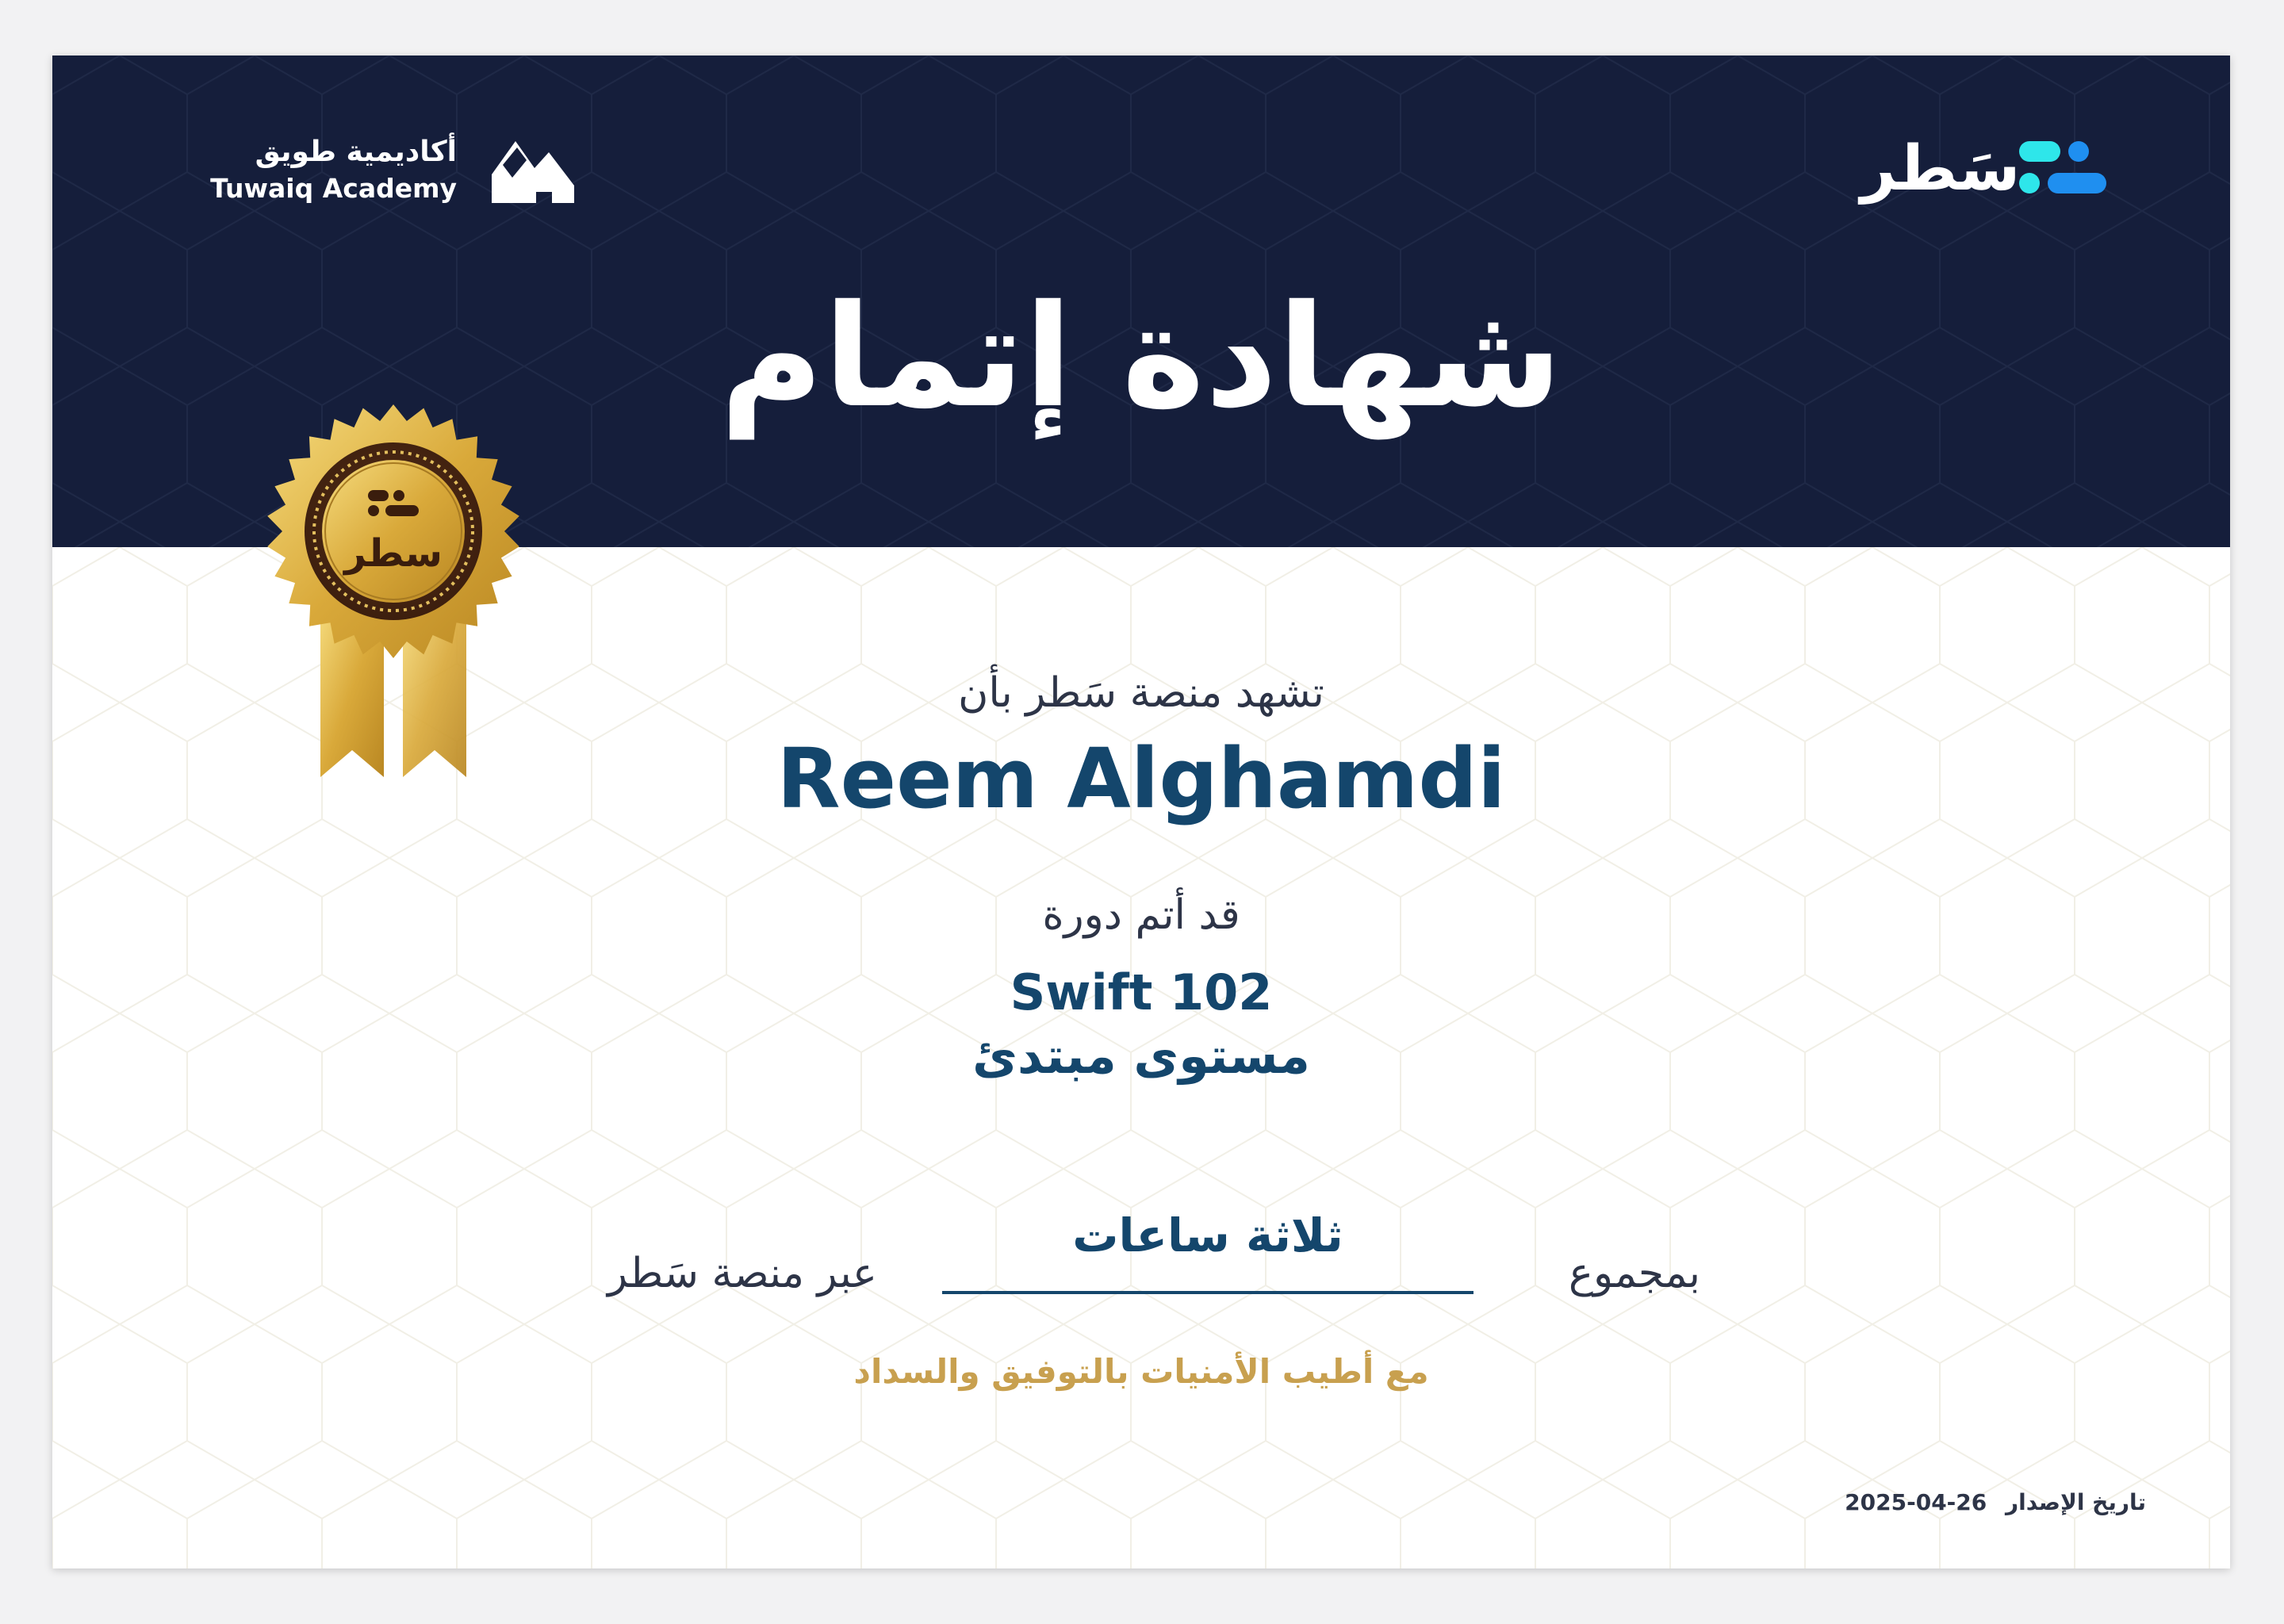 The image size is (2284, 1624). I want to click on total-duration-value: ثلاثة ساعات, so click(1207, 1235).